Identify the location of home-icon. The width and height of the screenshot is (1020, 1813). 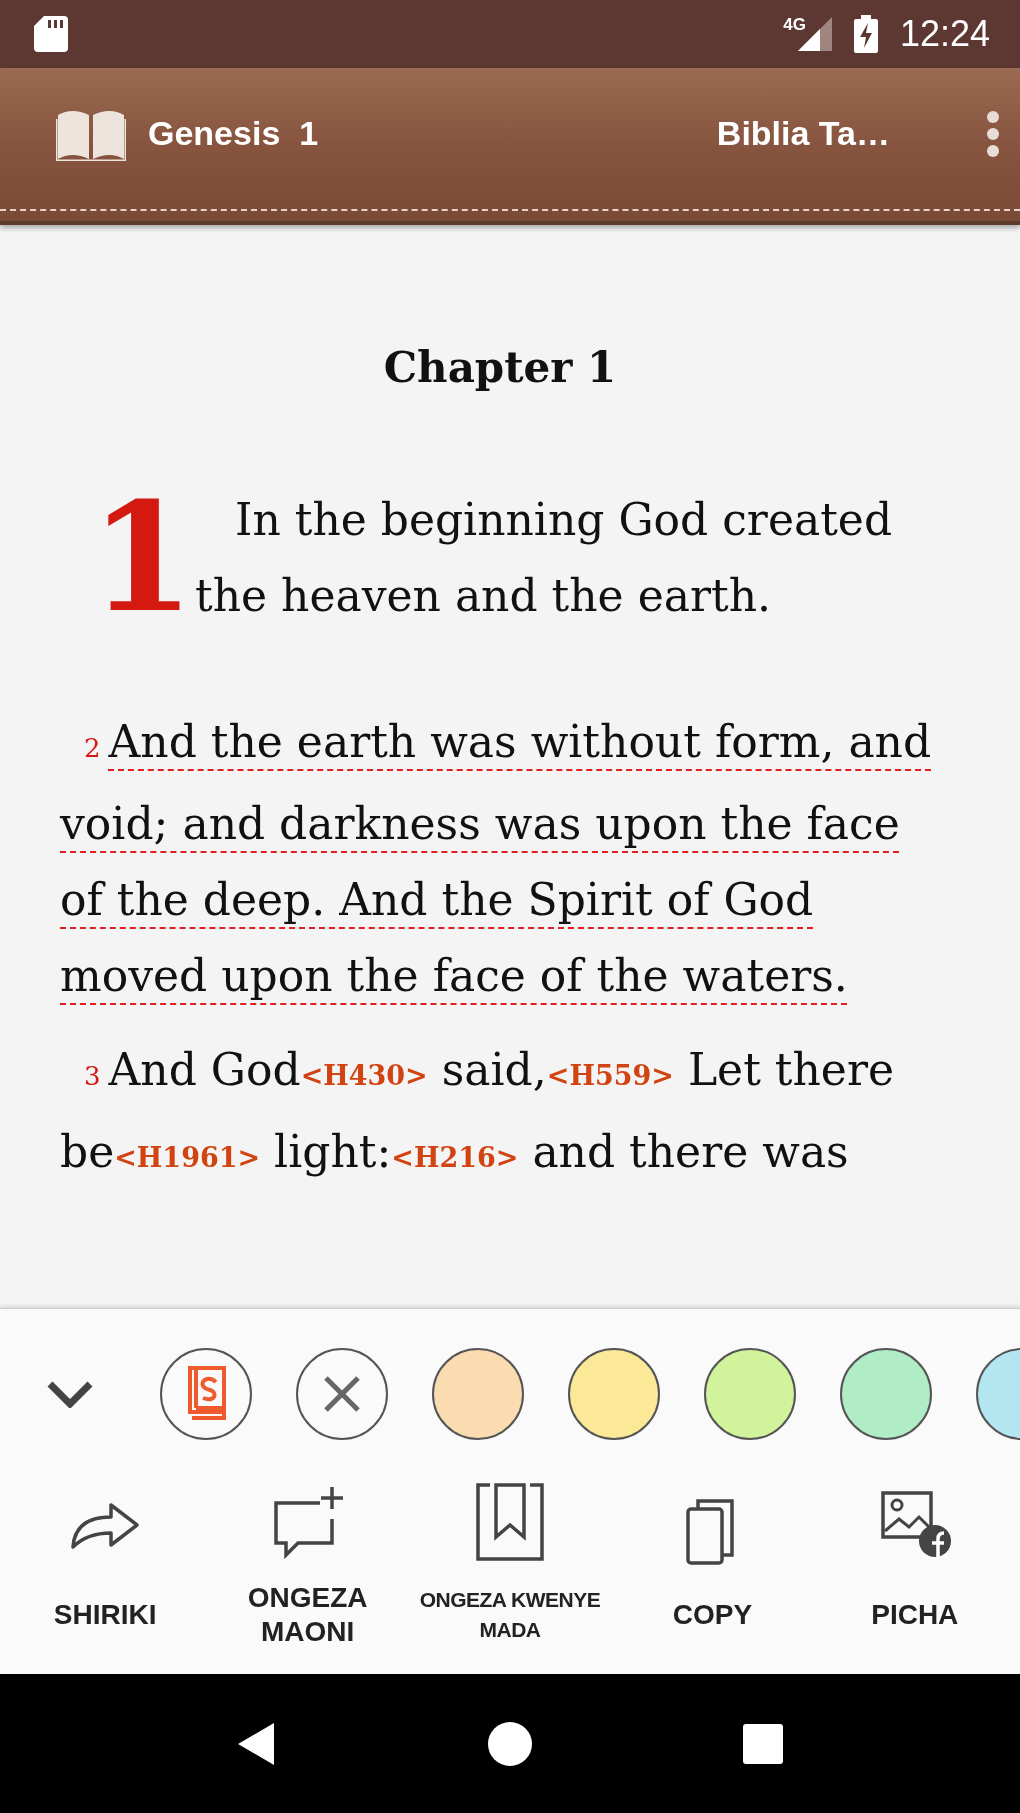
(510, 1743).